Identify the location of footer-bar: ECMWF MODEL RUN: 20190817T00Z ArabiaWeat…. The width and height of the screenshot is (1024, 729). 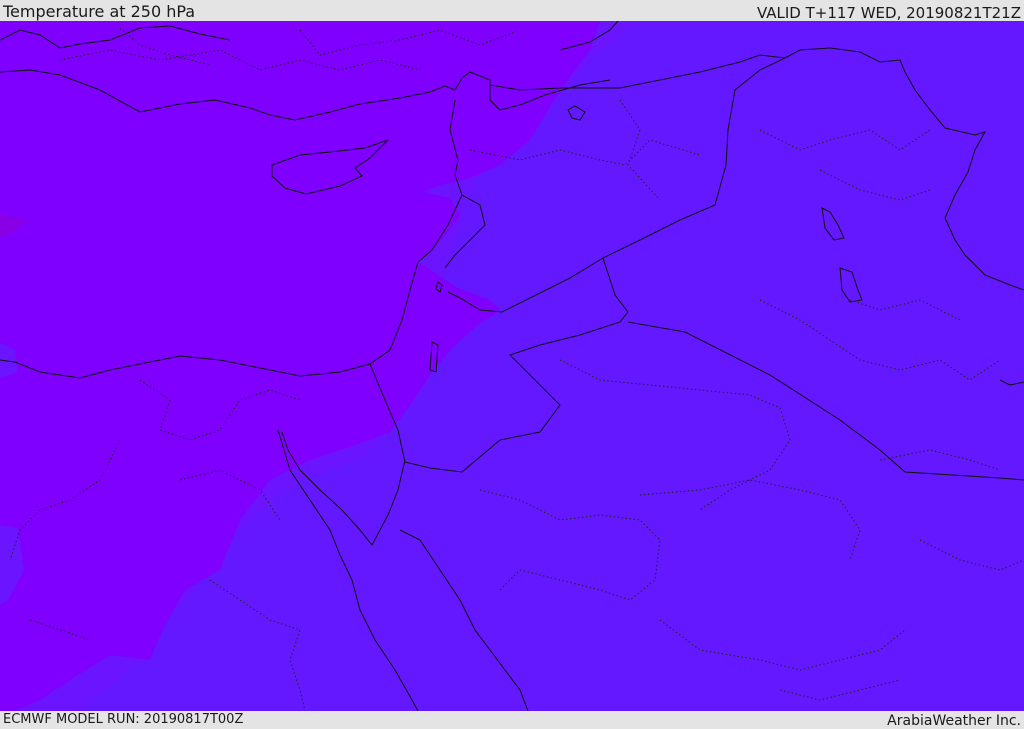
(512, 720).